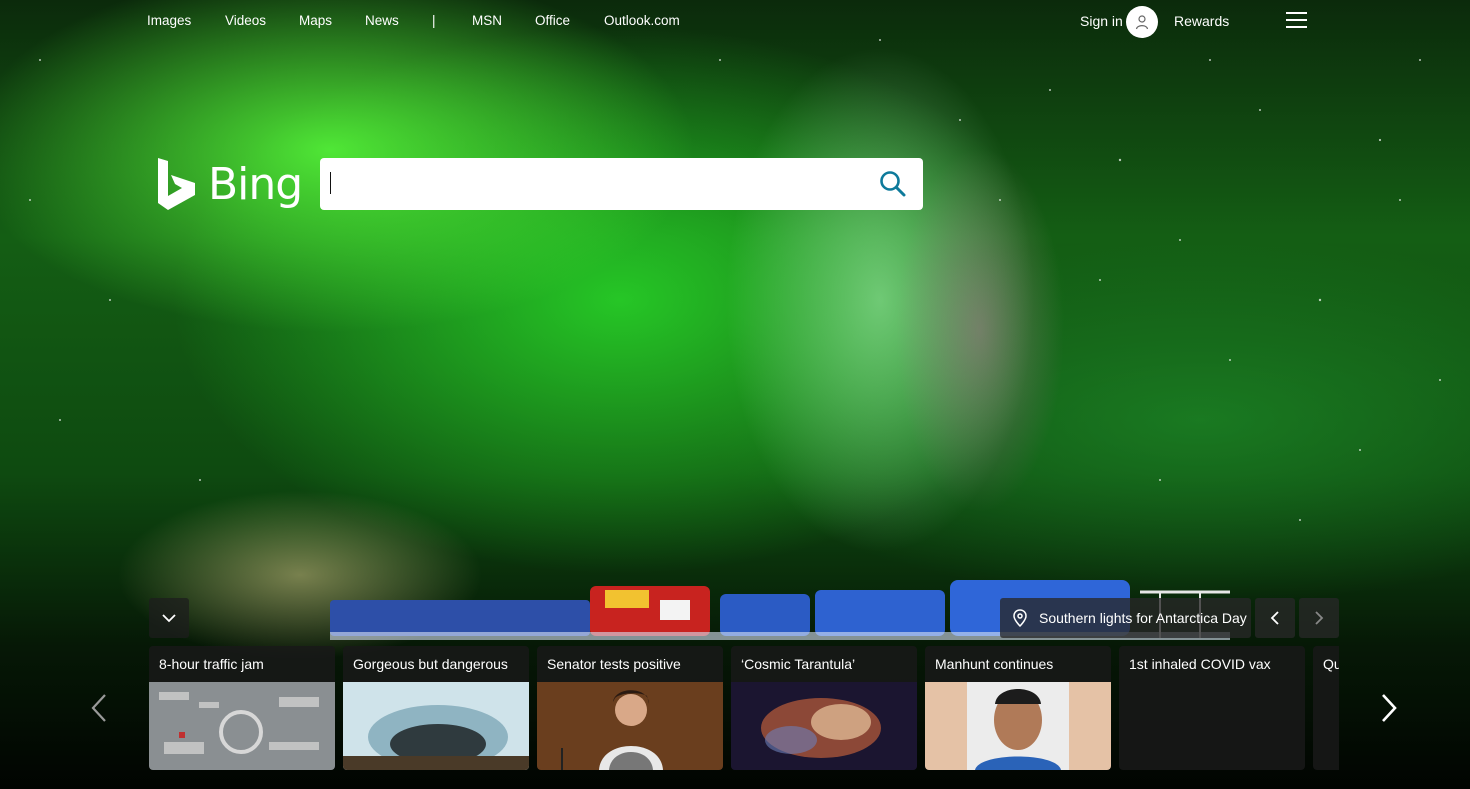  I want to click on avatar-button, so click(1142, 22).